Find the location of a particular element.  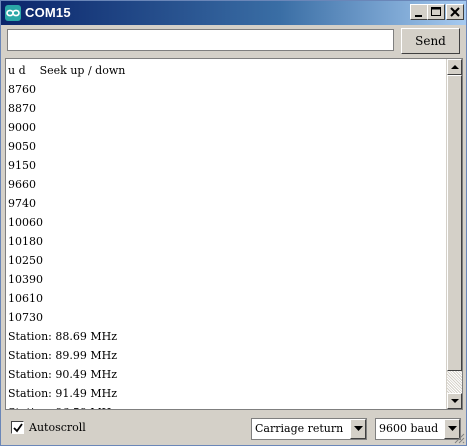

output-line: 8870 is located at coordinates (22, 108).